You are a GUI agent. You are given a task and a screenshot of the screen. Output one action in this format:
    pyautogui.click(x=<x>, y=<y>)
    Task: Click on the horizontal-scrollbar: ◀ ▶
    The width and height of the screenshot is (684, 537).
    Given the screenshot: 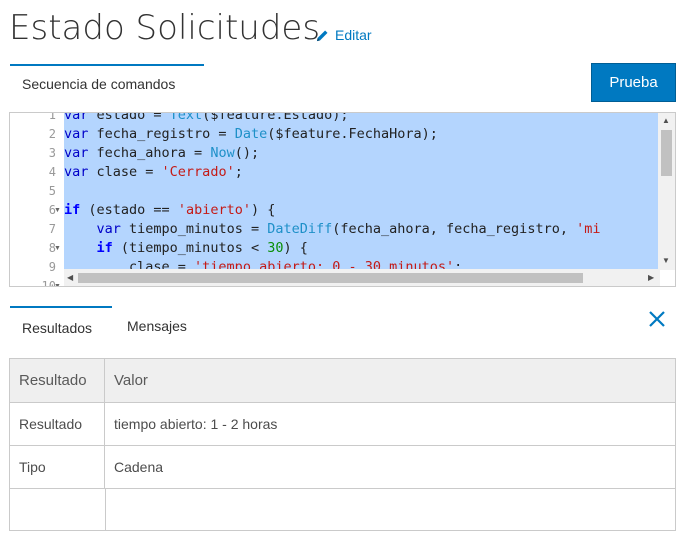 What is the action you would take?
    pyautogui.click(x=362, y=277)
    